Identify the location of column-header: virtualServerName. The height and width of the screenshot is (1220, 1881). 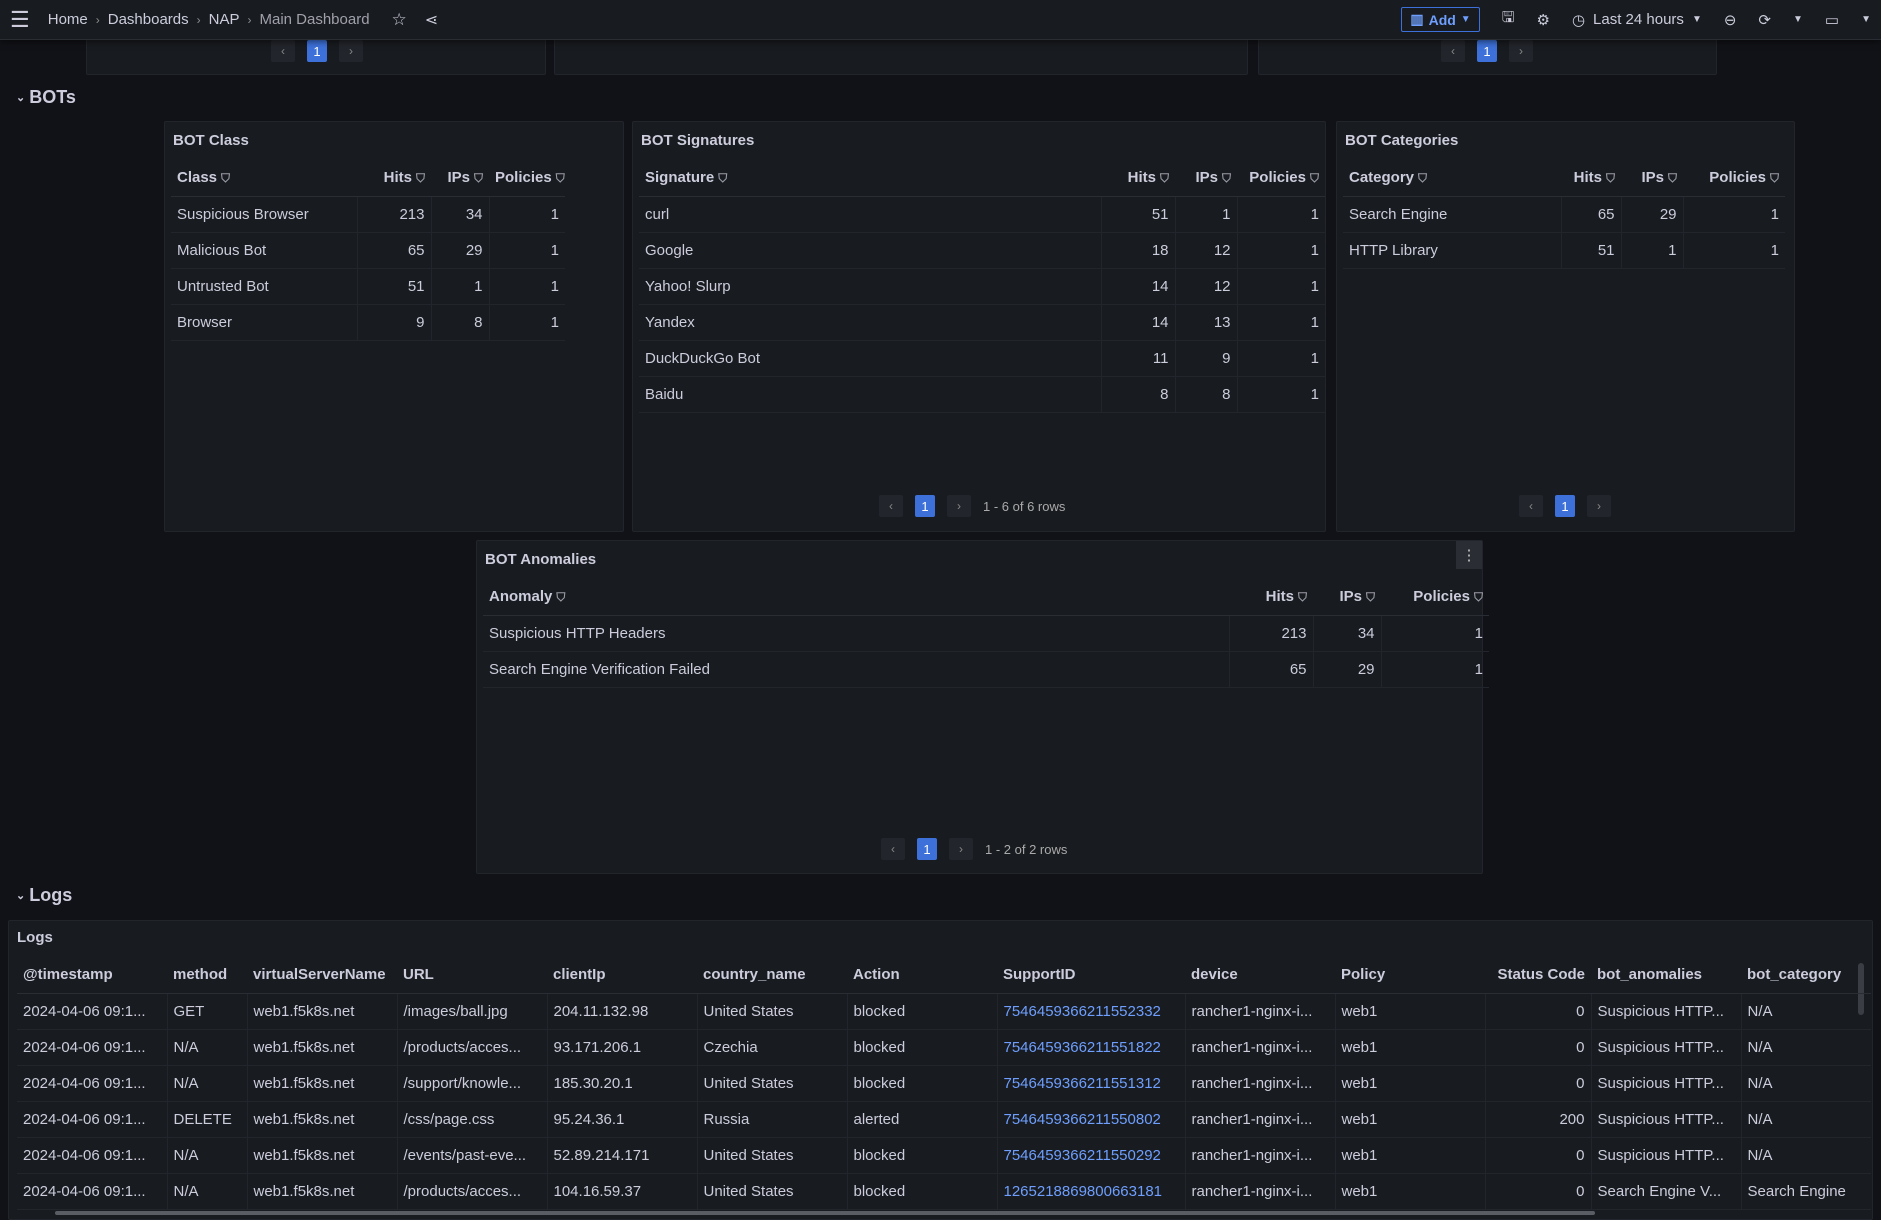
(322, 975).